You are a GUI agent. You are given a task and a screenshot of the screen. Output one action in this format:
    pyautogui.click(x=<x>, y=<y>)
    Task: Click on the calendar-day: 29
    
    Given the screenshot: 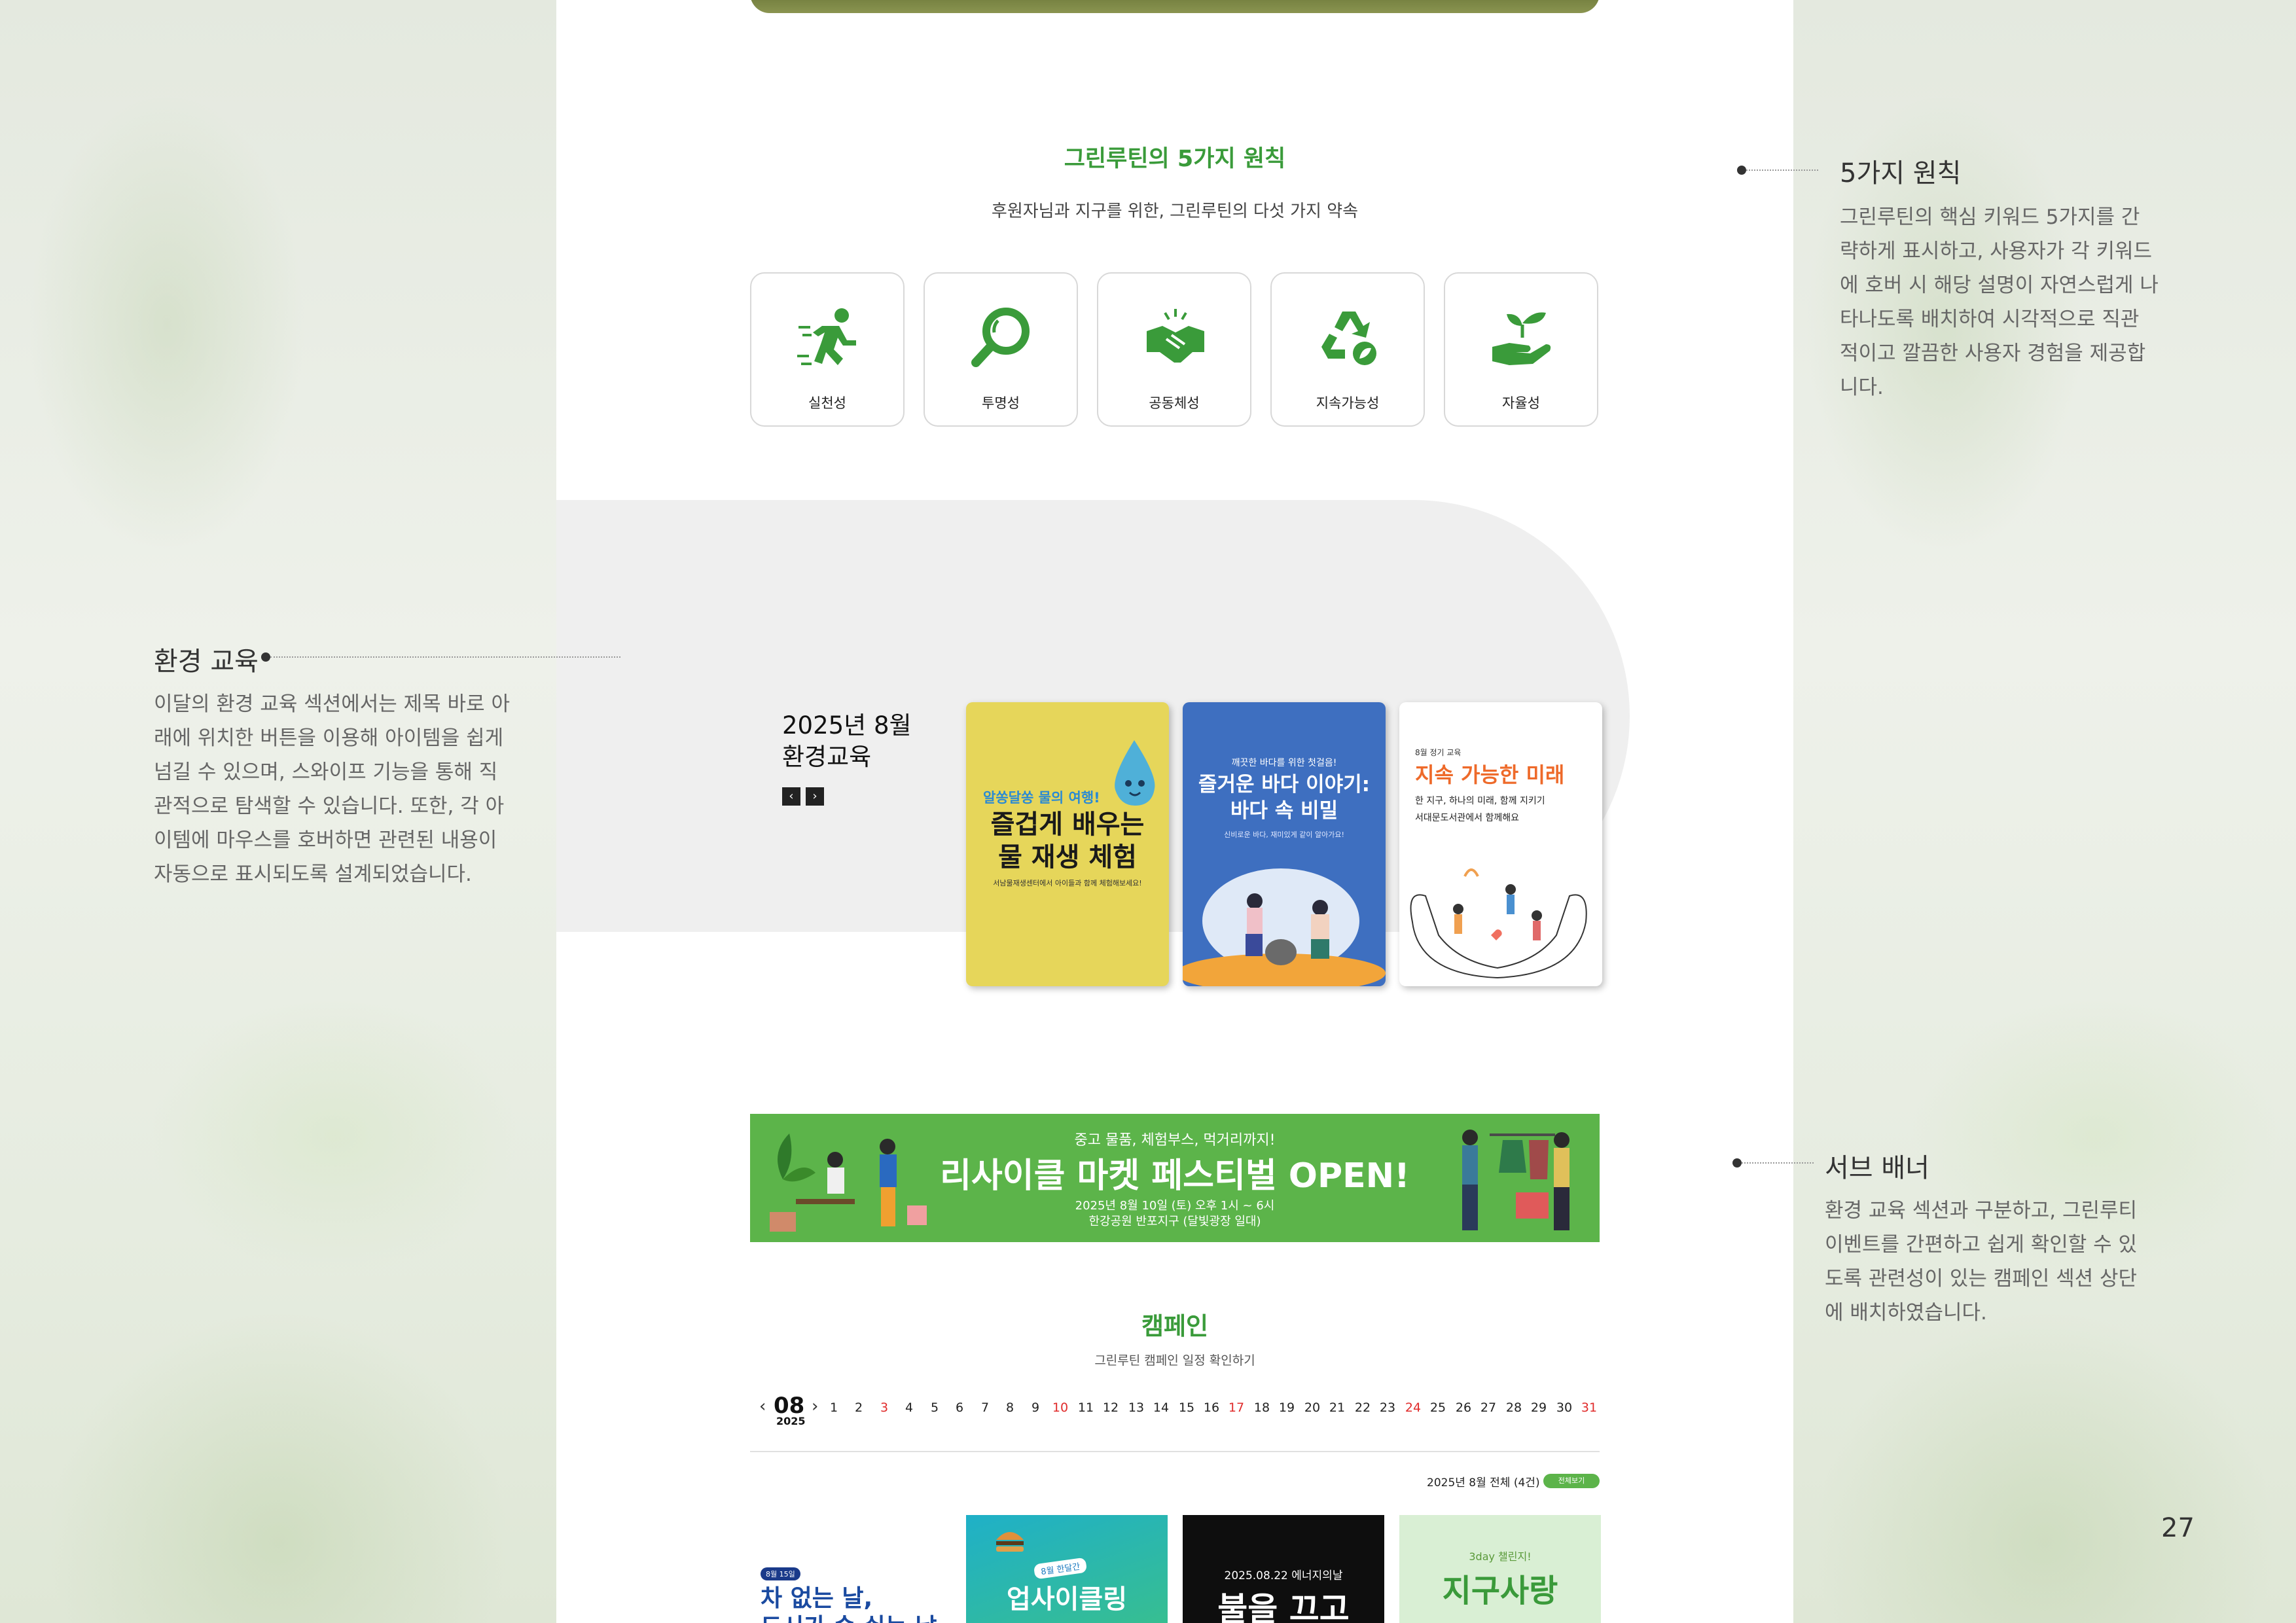 What is the action you would take?
    pyautogui.click(x=1539, y=1407)
    